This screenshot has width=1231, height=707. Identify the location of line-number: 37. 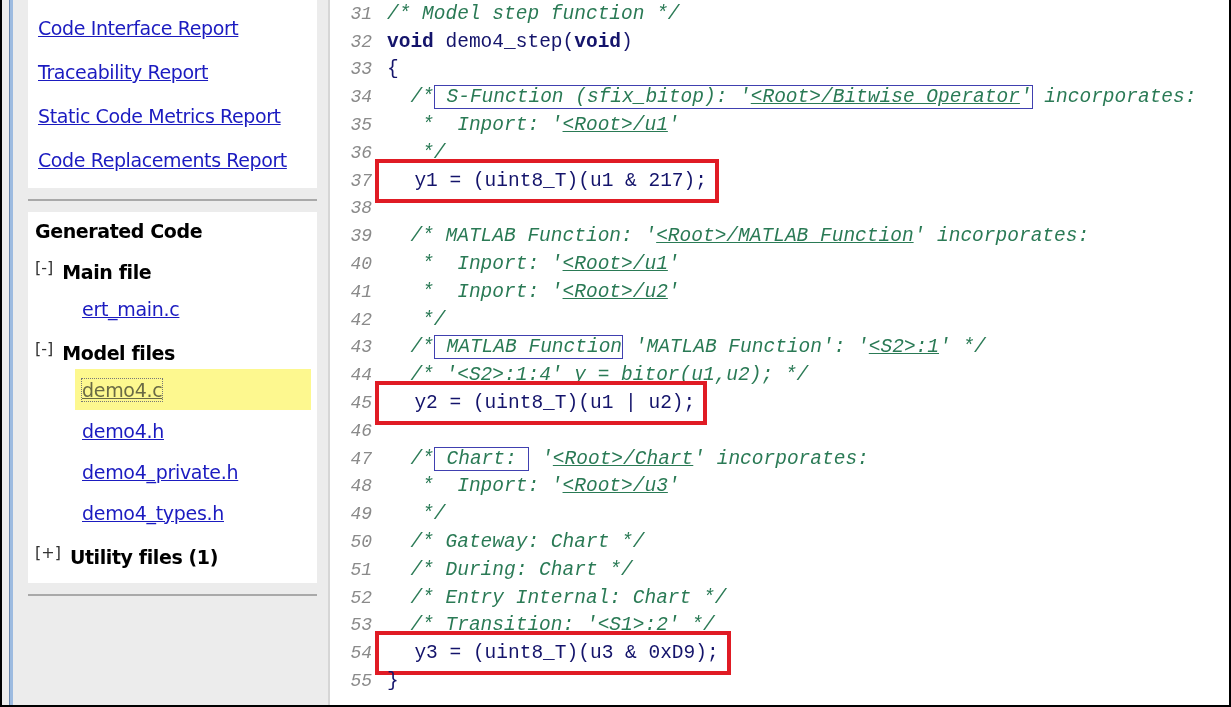
(360, 180).